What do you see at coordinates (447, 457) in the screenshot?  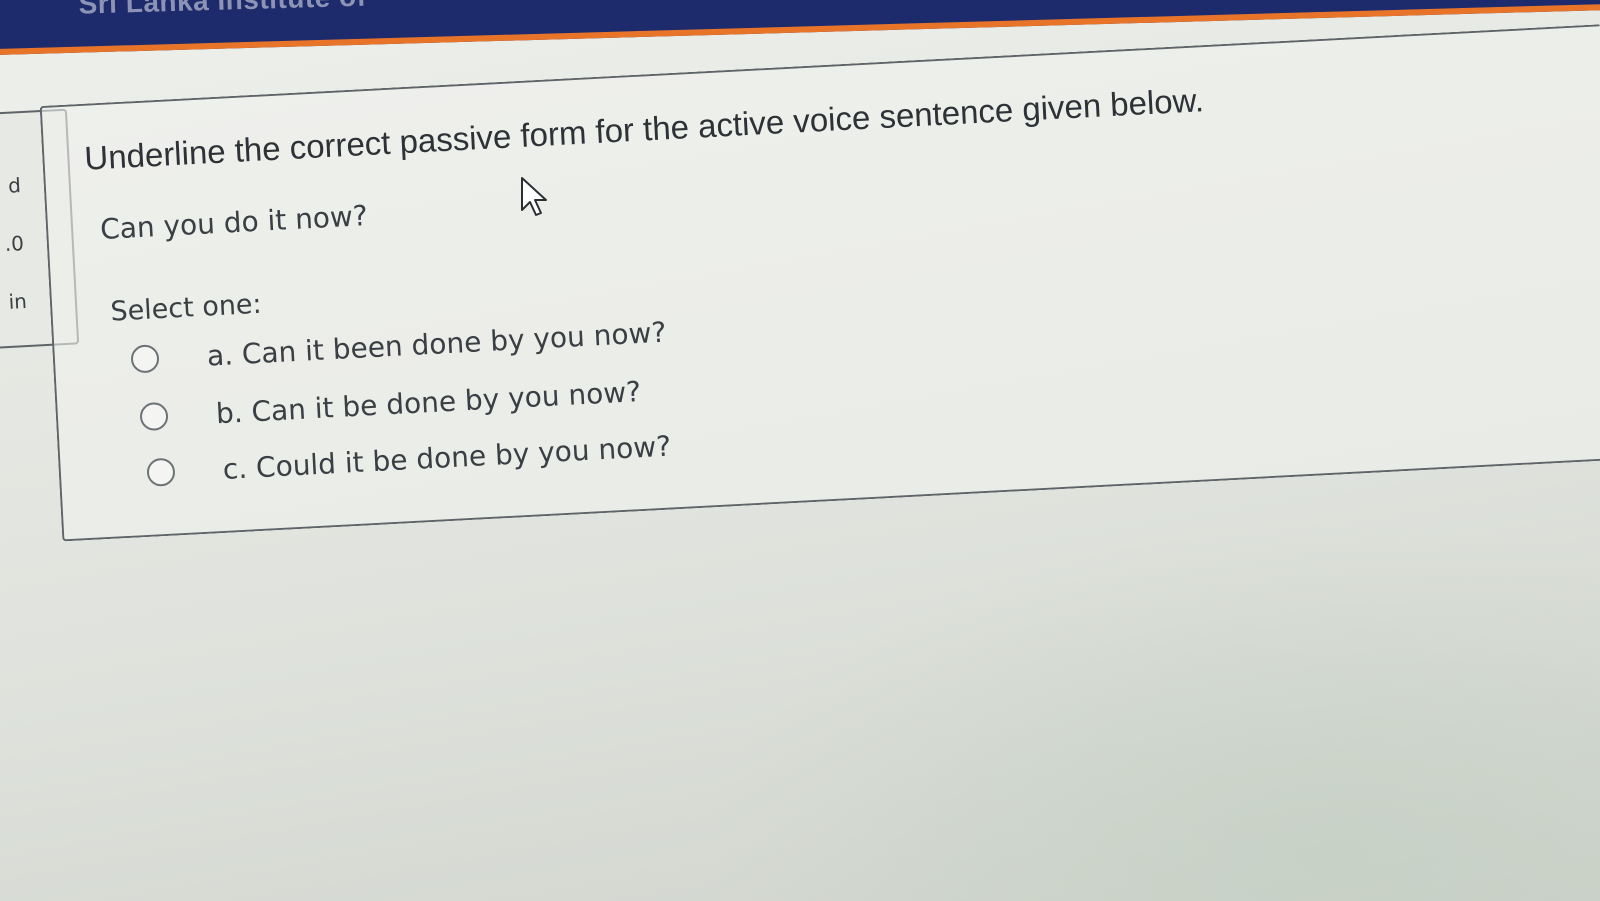 I see `option-label: c. Could it be done by you now?` at bounding box center [447, 457].